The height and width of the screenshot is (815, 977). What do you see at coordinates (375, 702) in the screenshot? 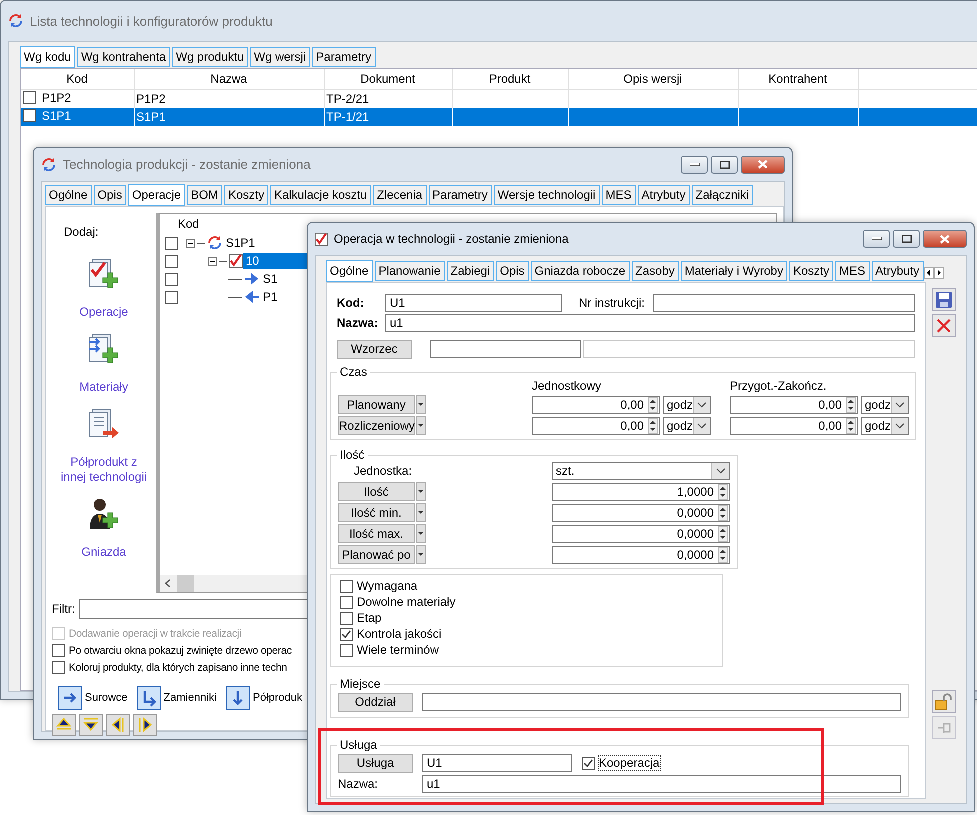
I see `branch-button: Oddział` at bounding box center [375, 702].